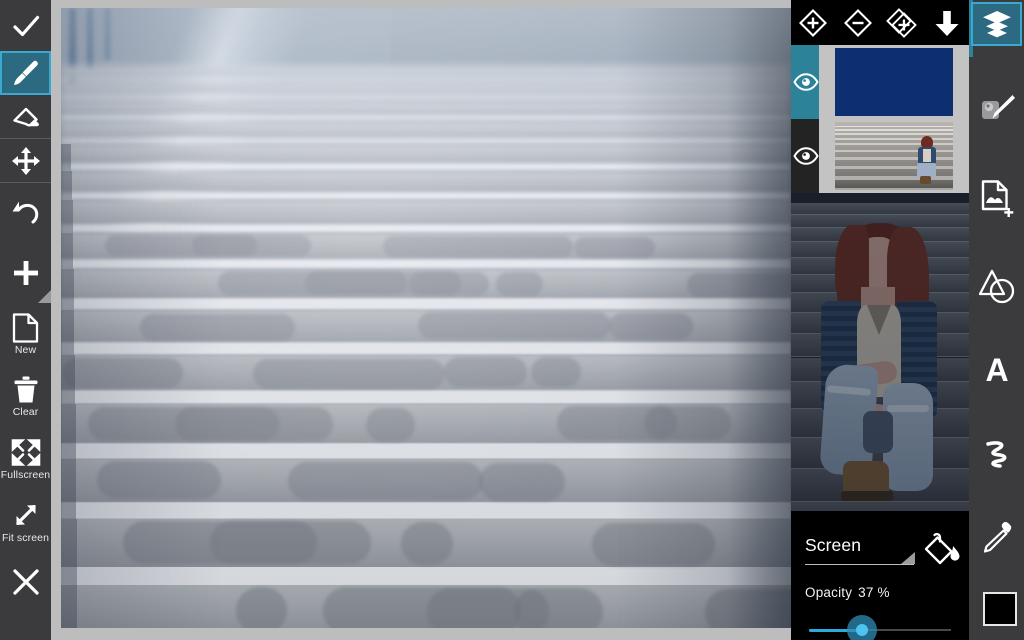 Image resolution: width=1024 pixels, height=640 pixels. Describe the element at coordinates (1000, 609) in the screenshot. I see `color-swatch` at that location.